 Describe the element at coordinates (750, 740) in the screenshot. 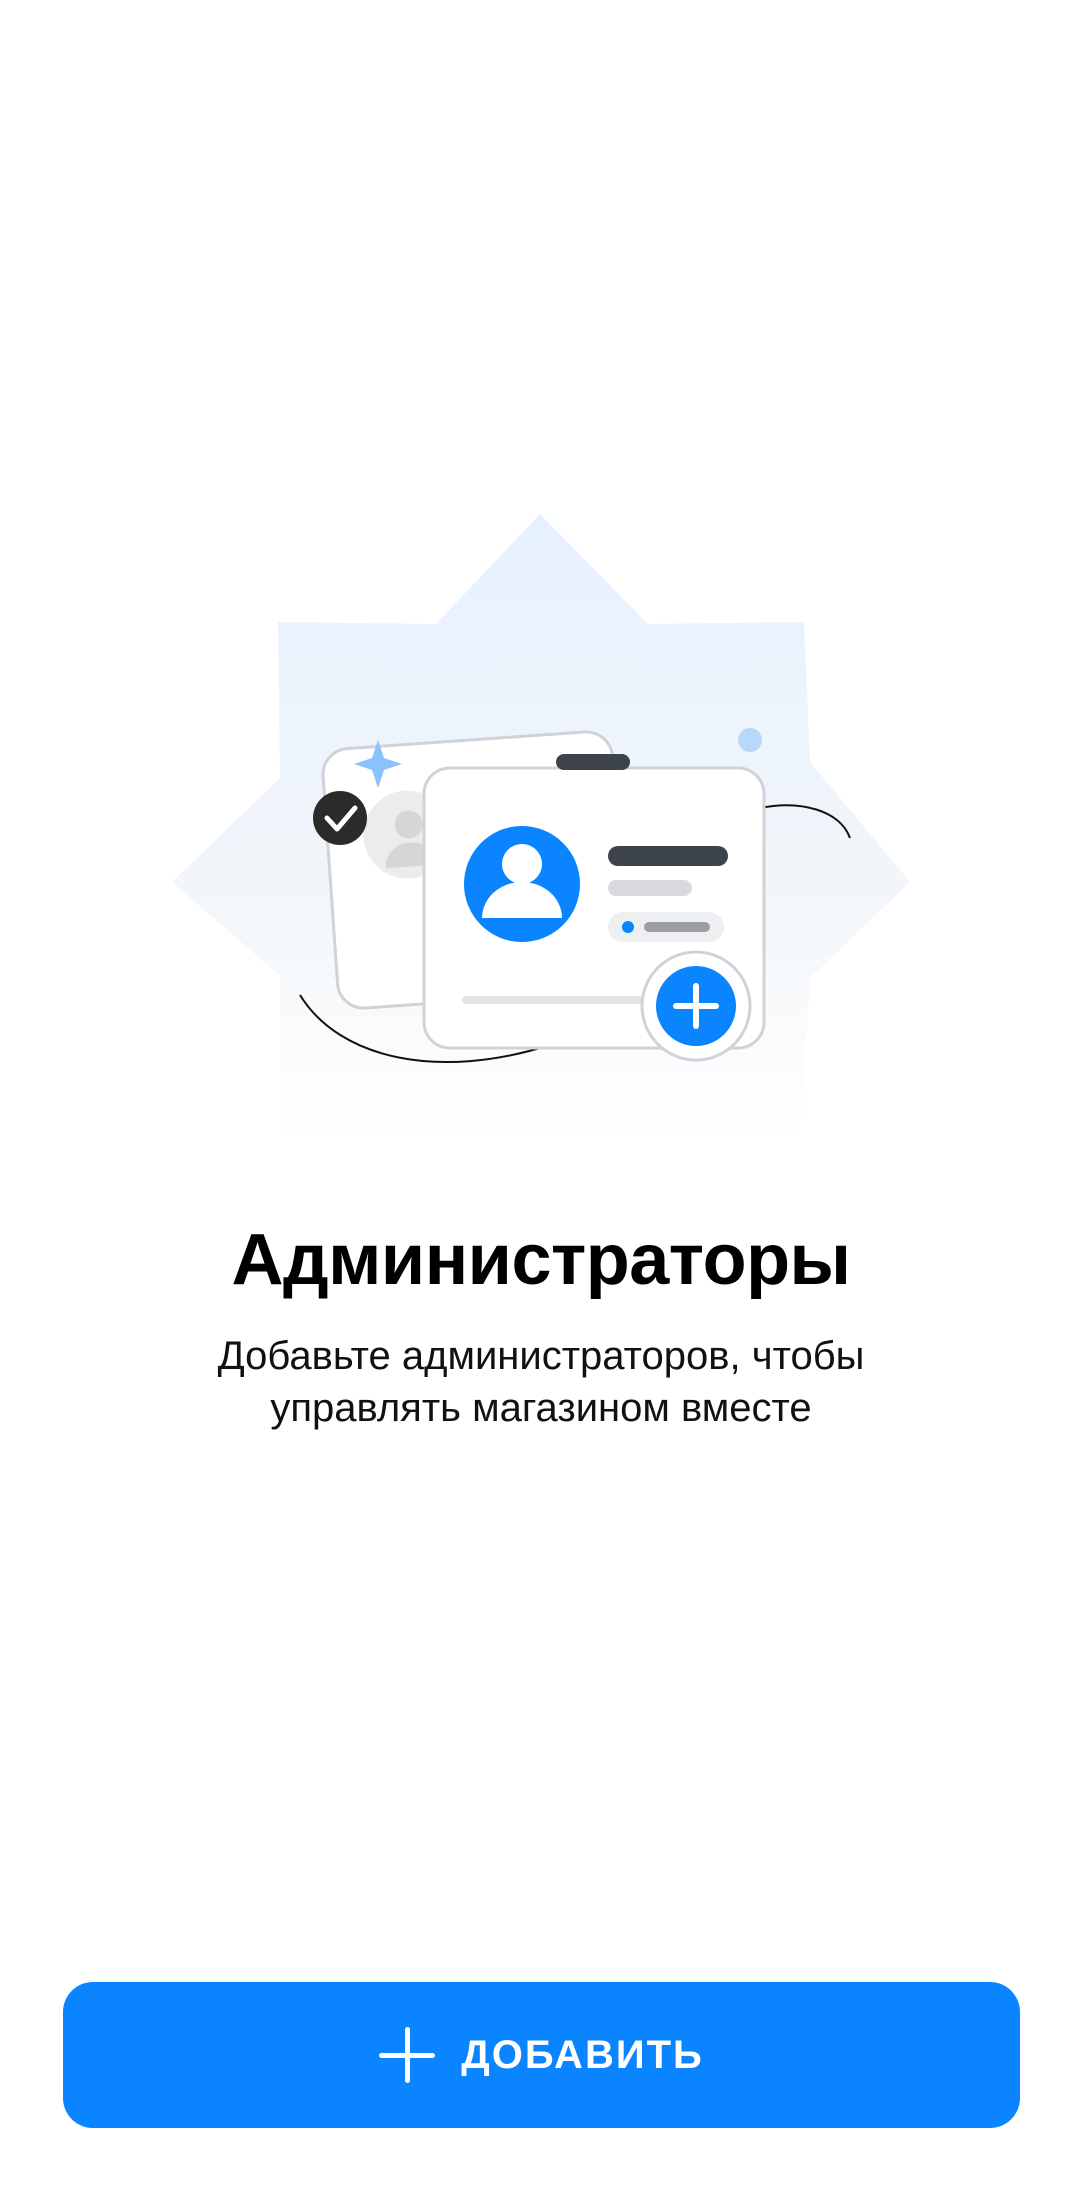

I see `decorative-dot` at that location.